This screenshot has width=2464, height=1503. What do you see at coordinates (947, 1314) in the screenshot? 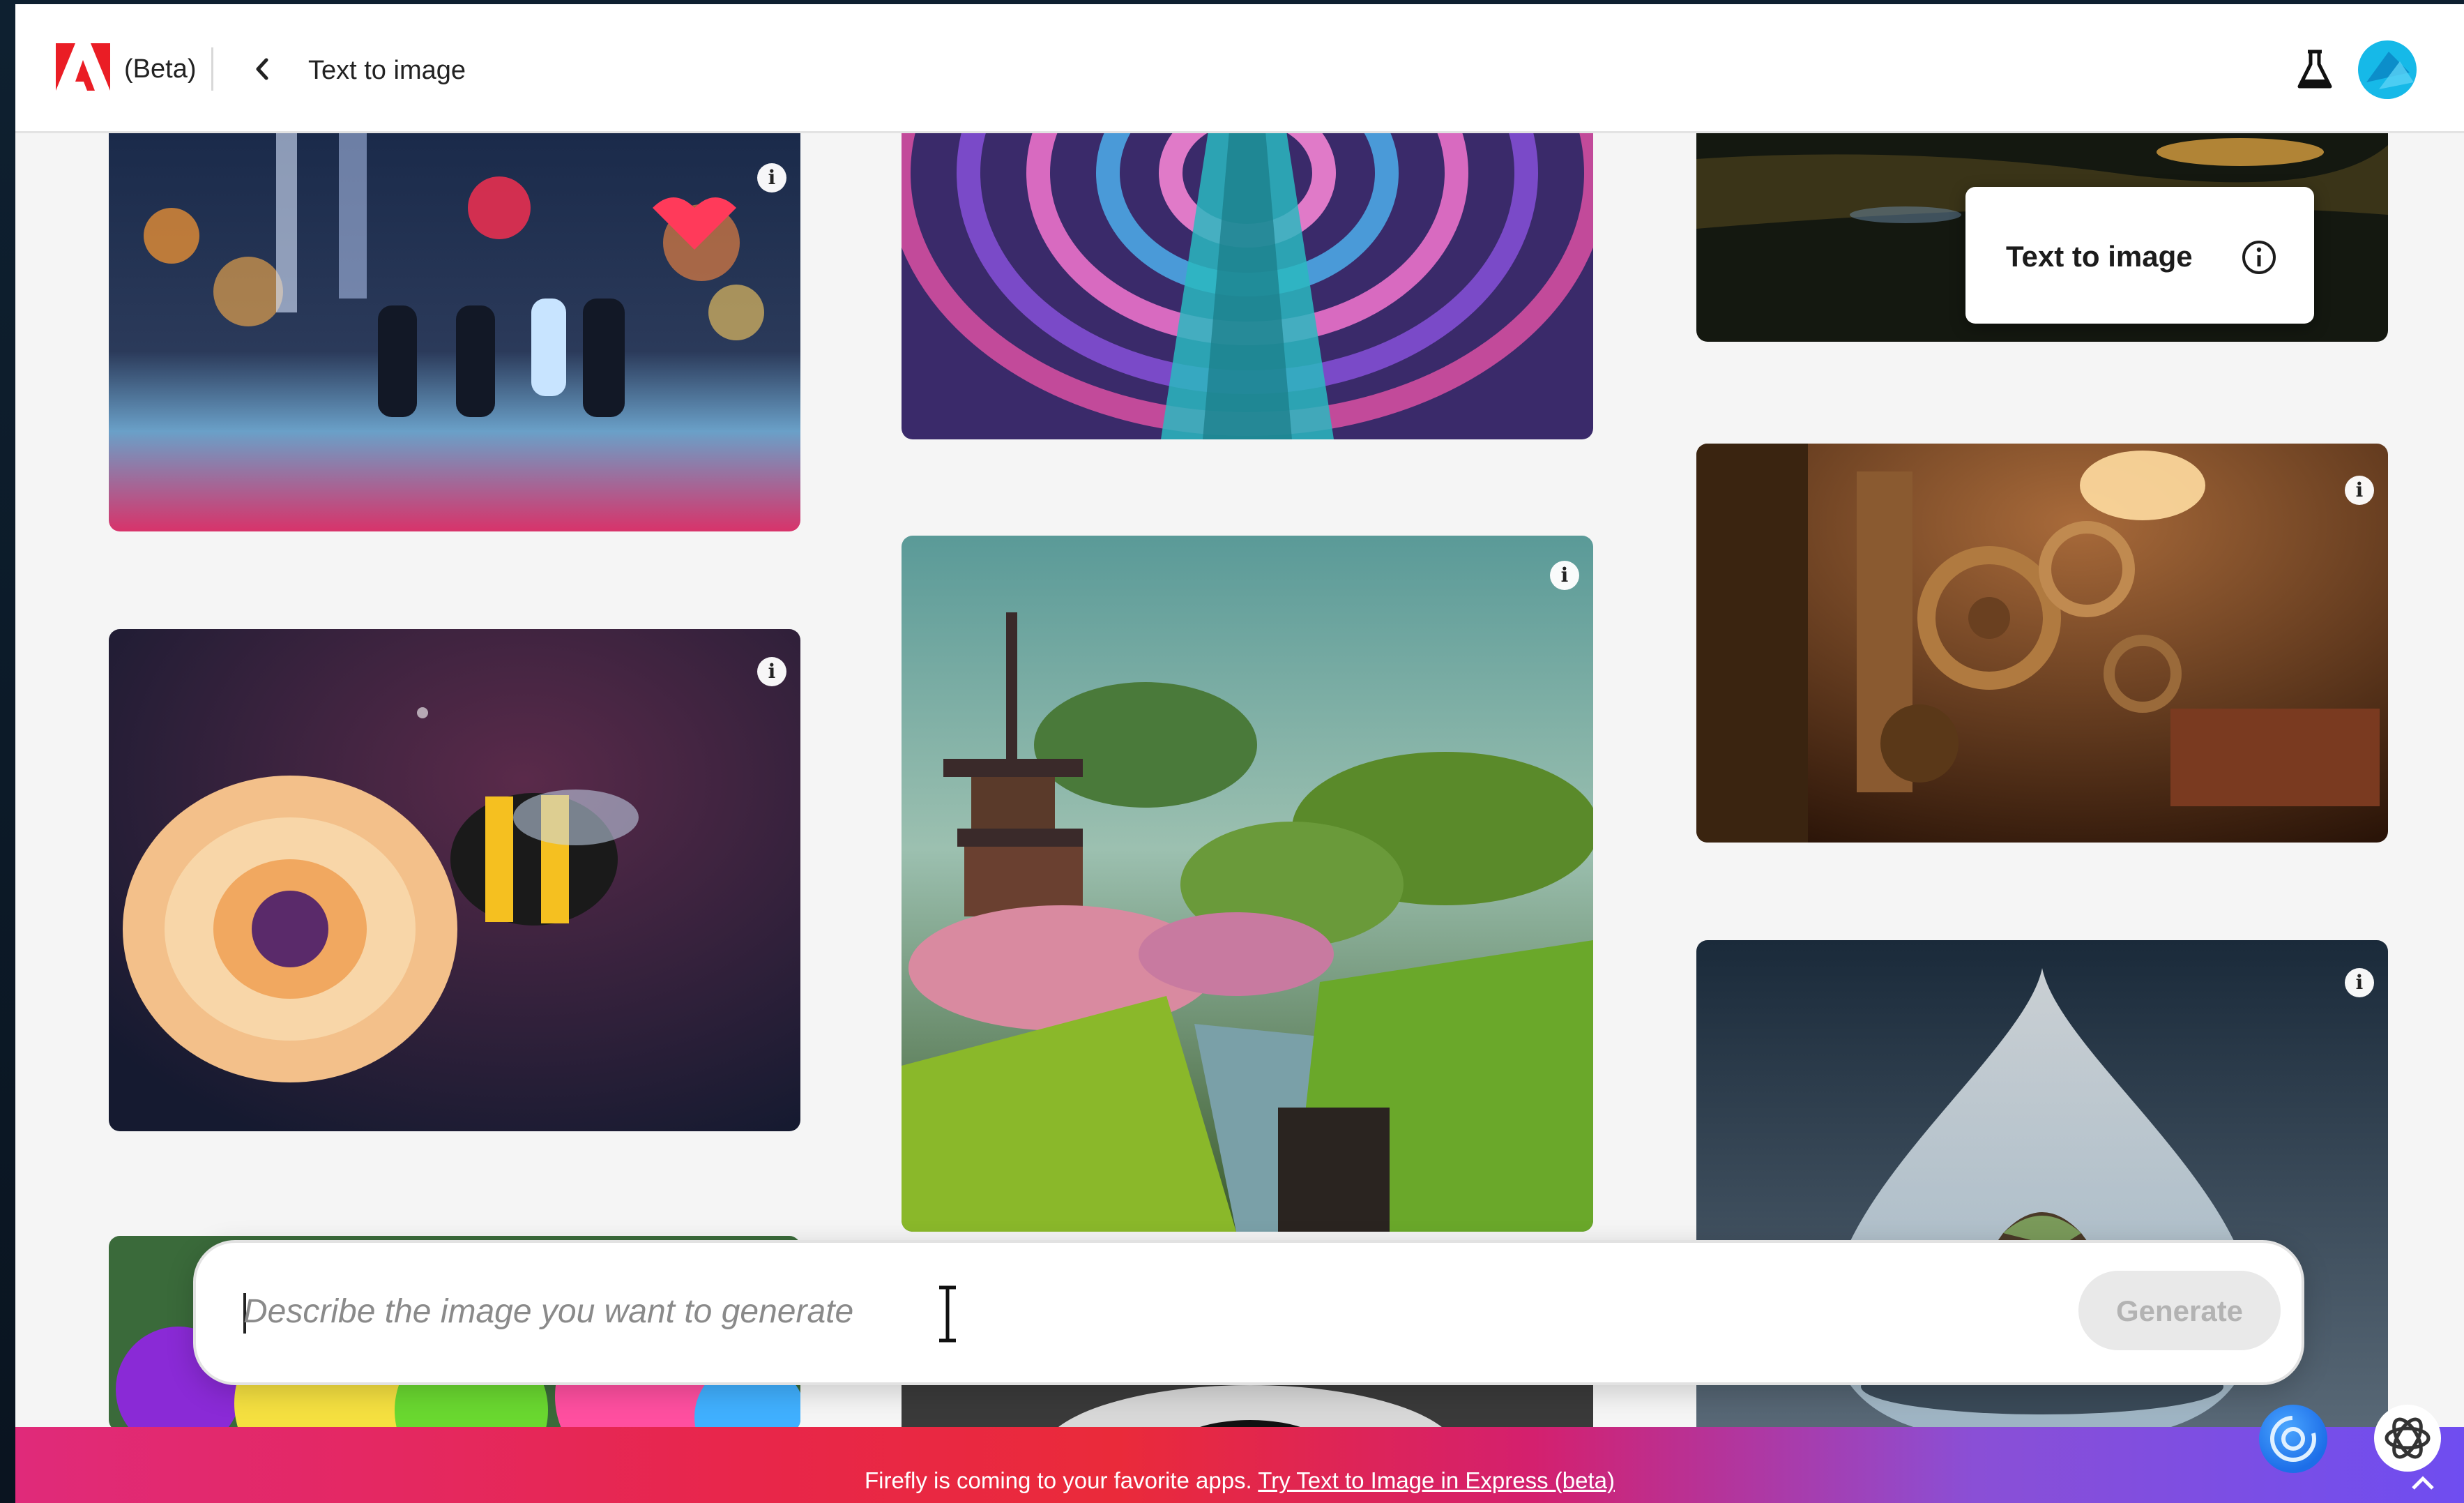
I see `ibeam-cursor-icon` at bounding box center [947, 1314].